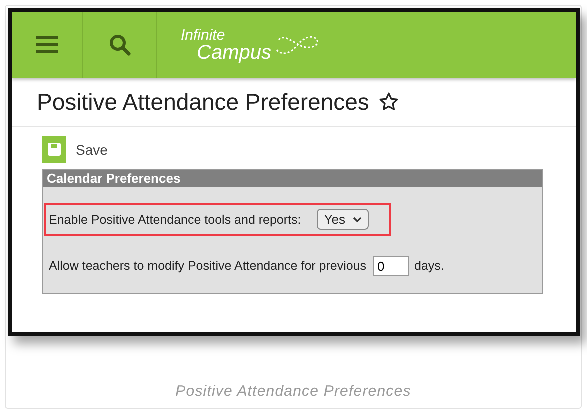 The height and width of the screenshot is (412, 587). I want to click on section-header: Calendar Preferences, so click(292, 178).